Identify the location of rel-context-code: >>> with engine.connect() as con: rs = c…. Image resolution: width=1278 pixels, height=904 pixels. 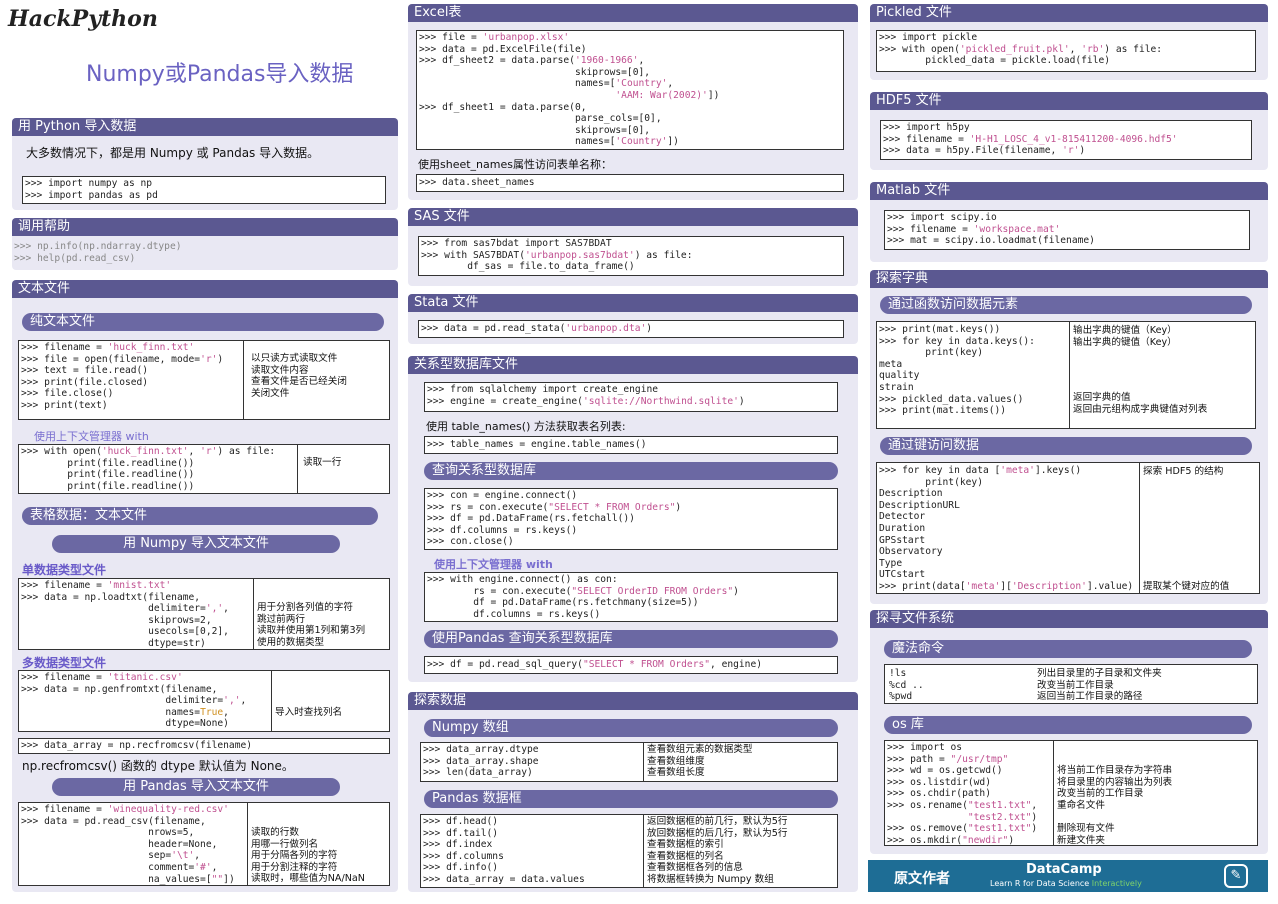
(583, 597).